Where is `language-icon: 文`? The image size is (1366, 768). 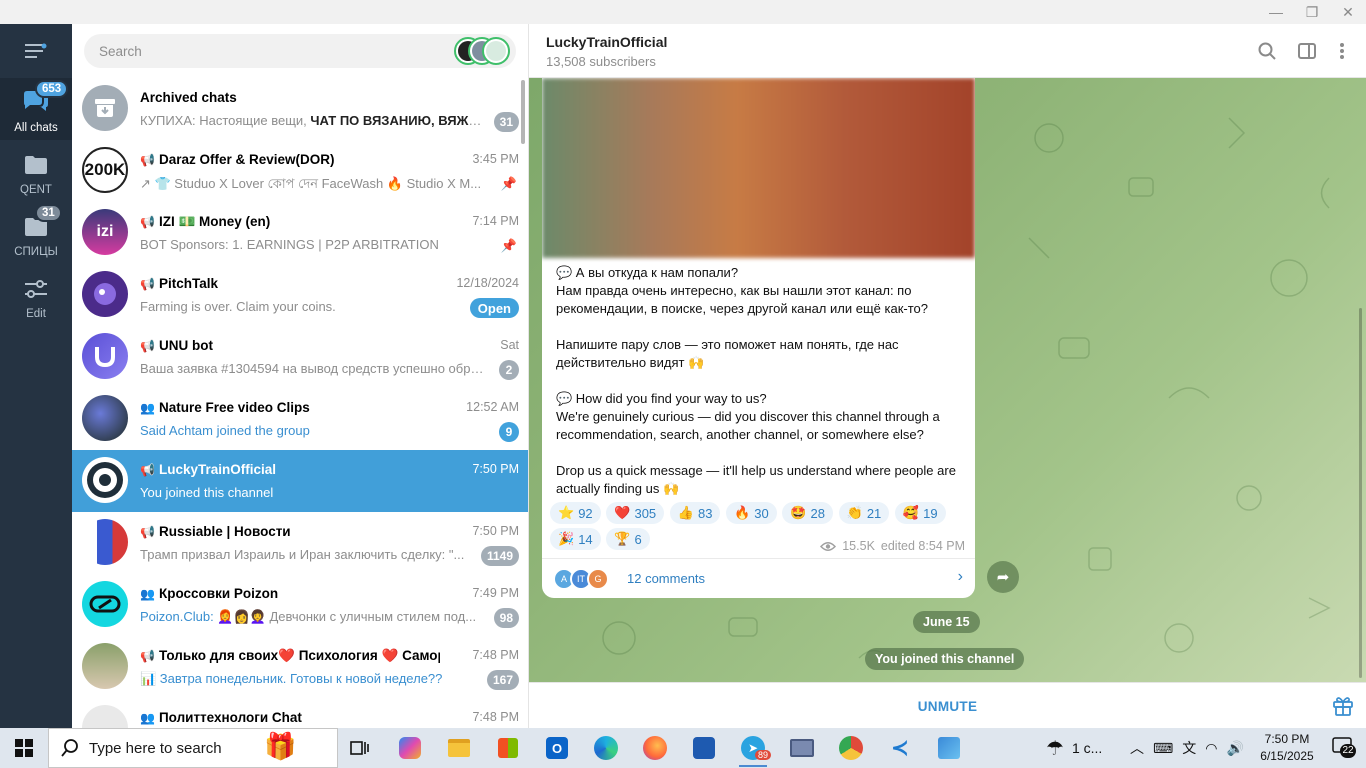
language-icon: 文 is located at coordinates (1189, 748).